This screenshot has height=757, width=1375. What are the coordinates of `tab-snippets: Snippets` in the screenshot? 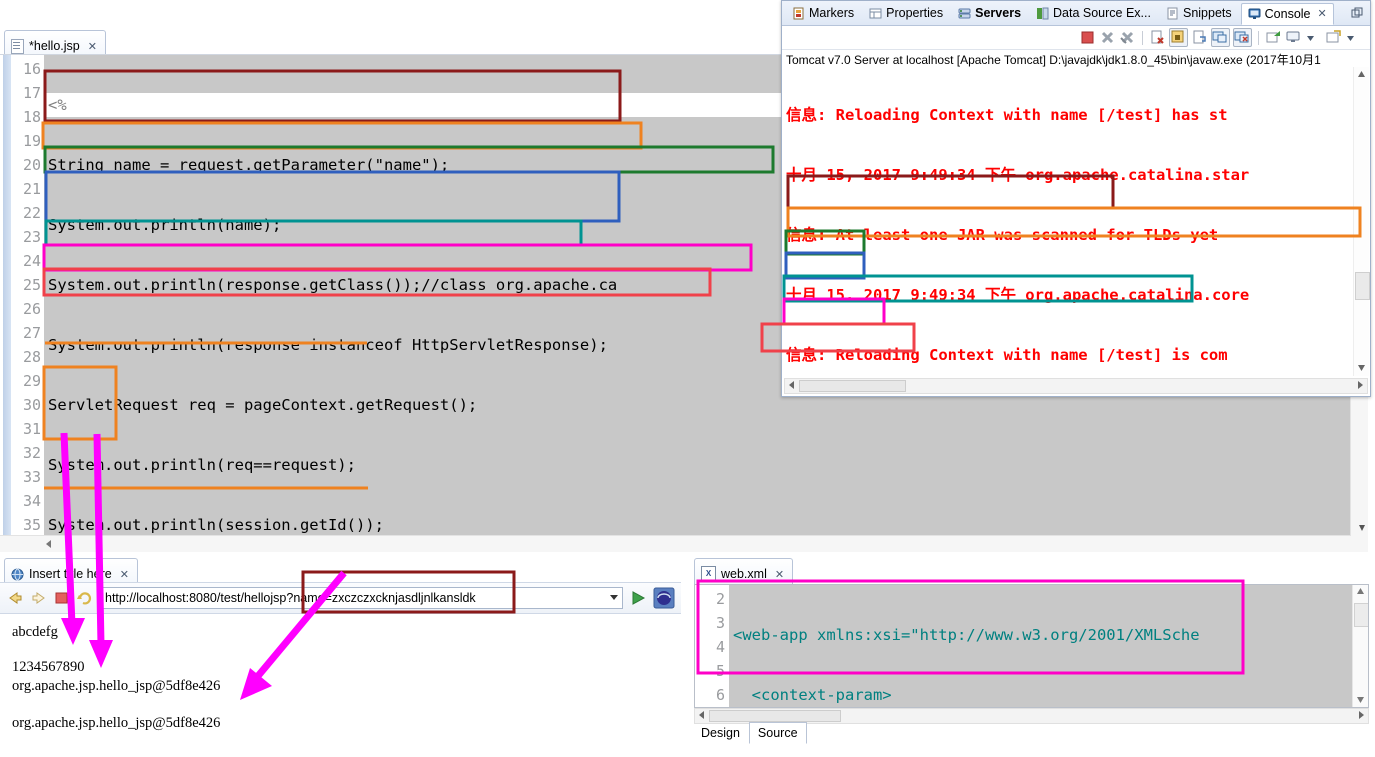 It's located at (1199, 13).